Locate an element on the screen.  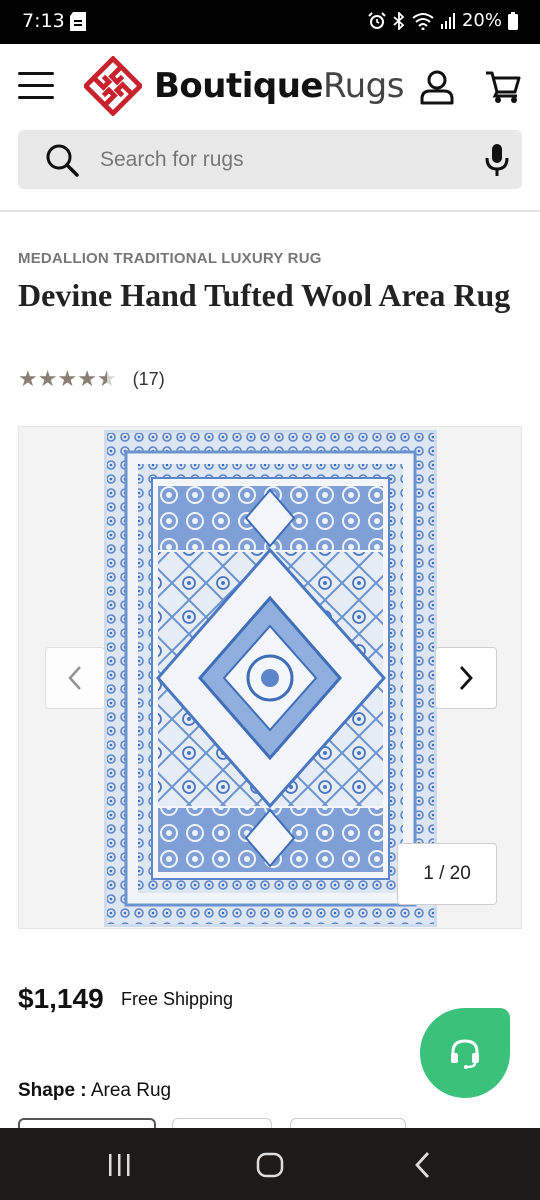
wifi-icon is located at coordinates (423, 21).